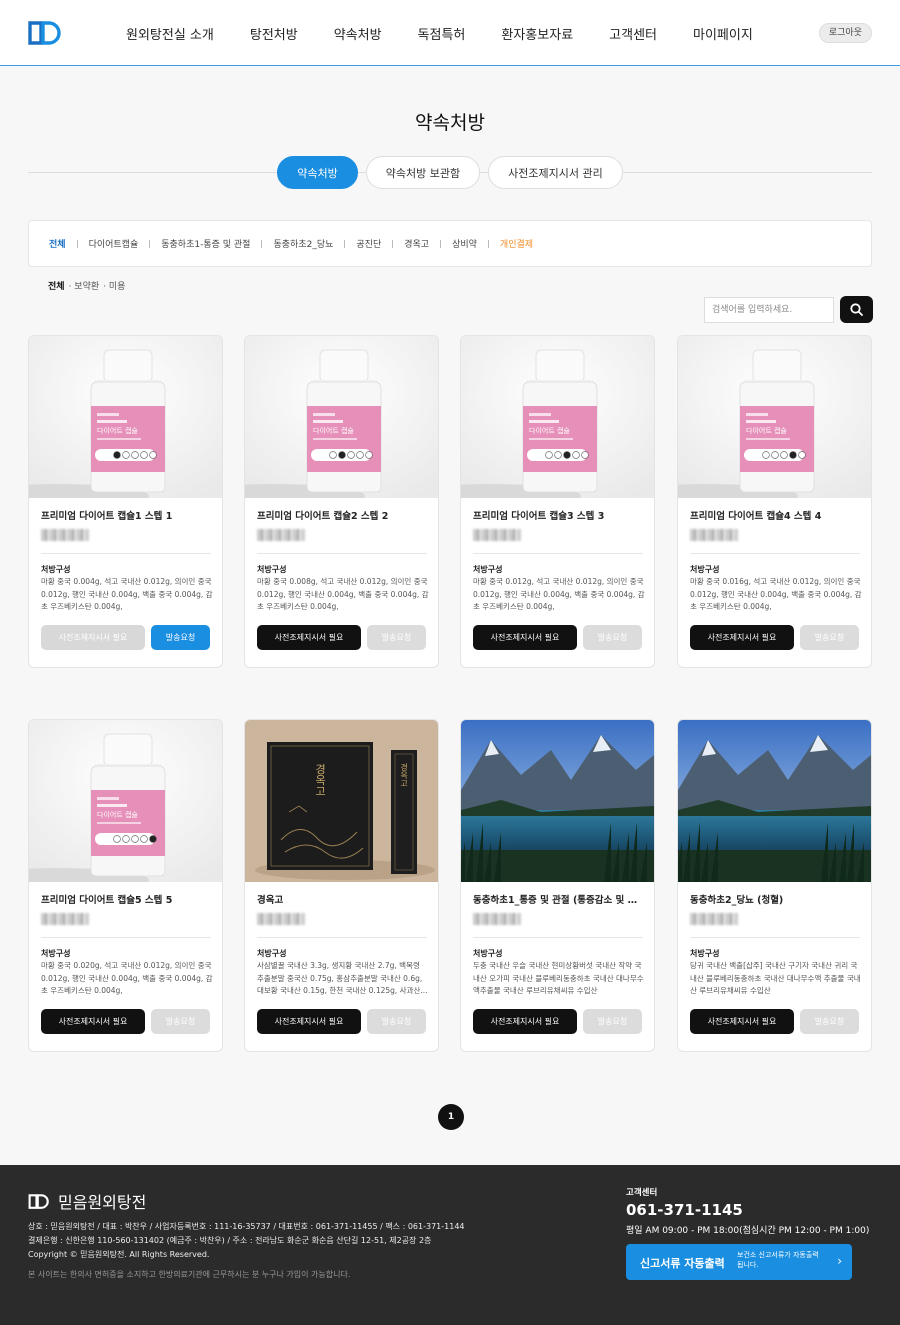 The height and width of the screenshot is (1325, 900). Describe the element at coordinates (416, 243) in the screenshot. I see `category-gyeongokgo: 경옥고` at that location.